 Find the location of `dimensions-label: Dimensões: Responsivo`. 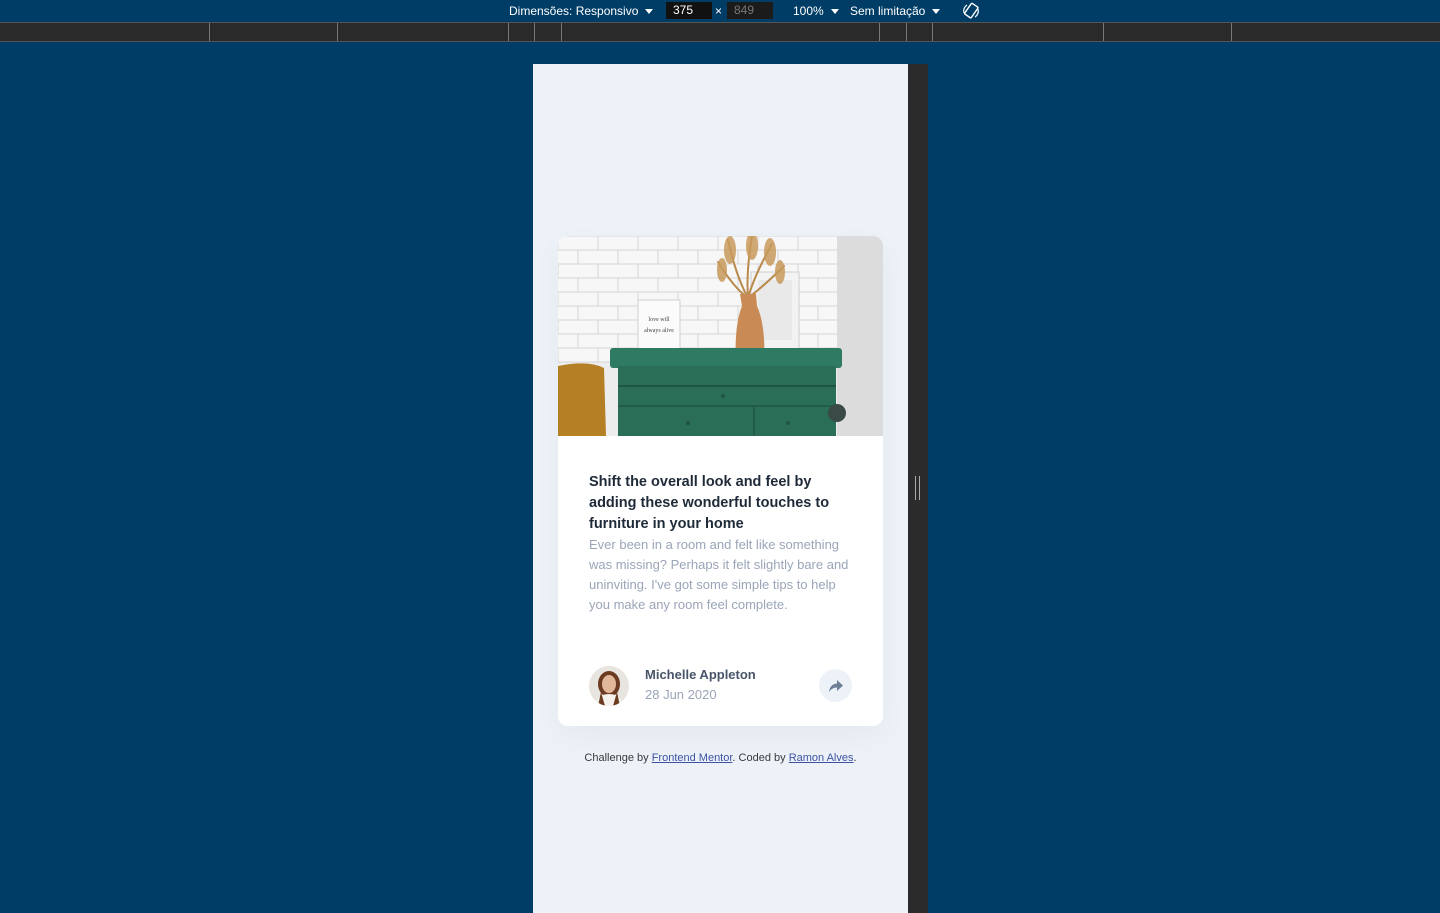

dimensions-label: Dimensões: Responsivo is located at coordinates (574, 11).